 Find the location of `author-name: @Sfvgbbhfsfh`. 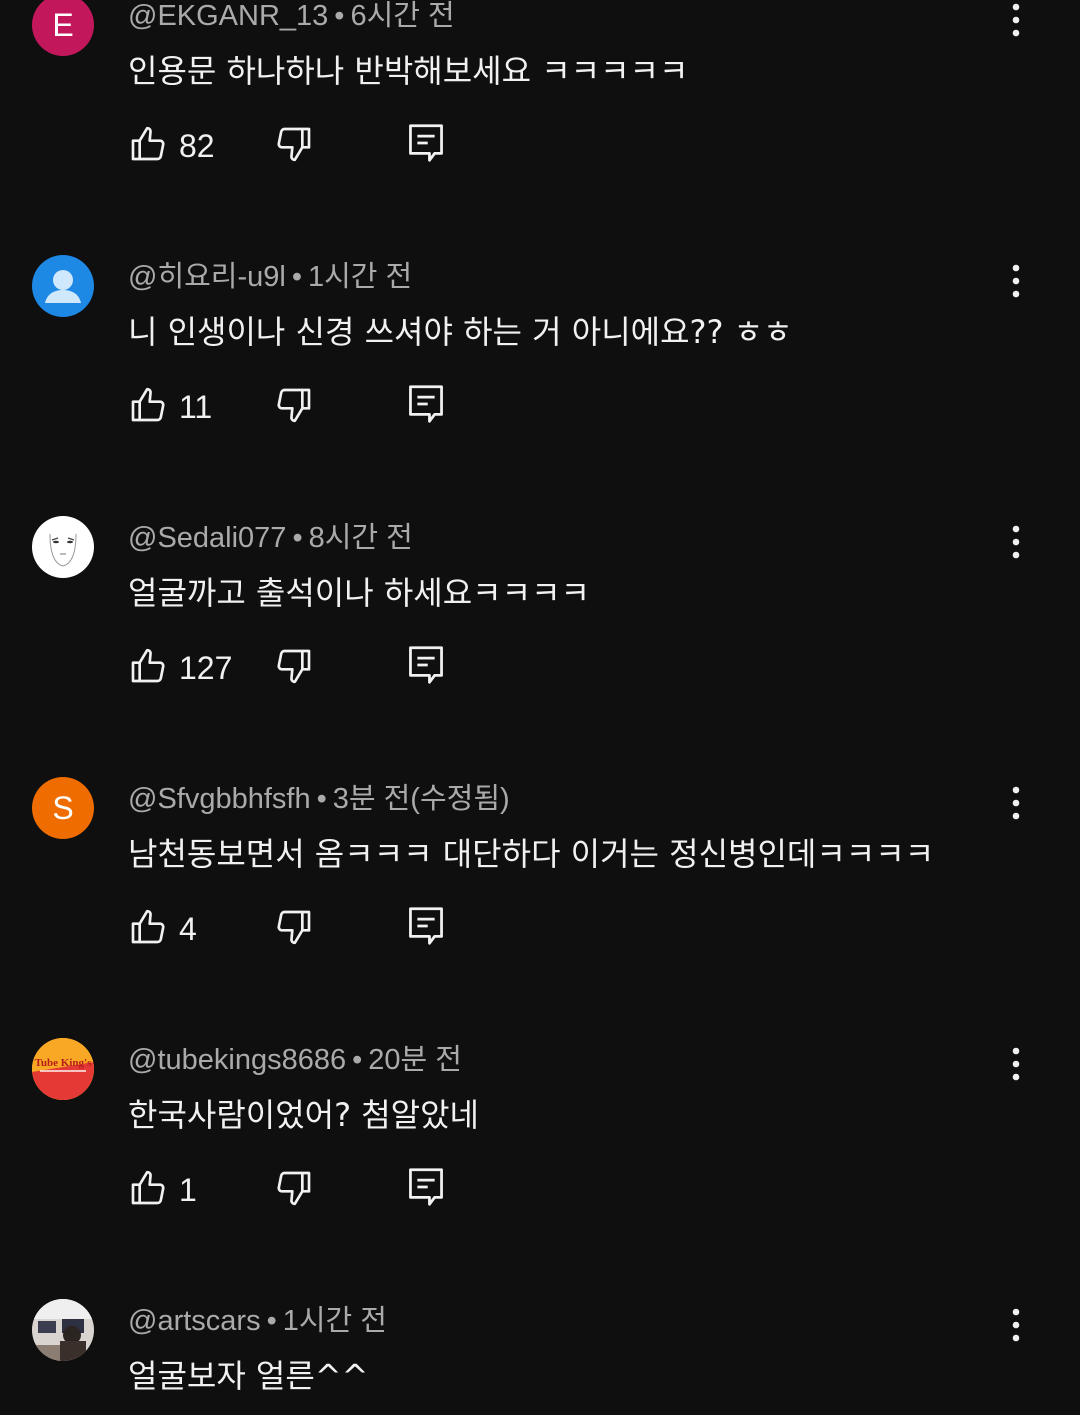

author-name: @Sfvgbbhfsfh is located at coordinates (219, 799).